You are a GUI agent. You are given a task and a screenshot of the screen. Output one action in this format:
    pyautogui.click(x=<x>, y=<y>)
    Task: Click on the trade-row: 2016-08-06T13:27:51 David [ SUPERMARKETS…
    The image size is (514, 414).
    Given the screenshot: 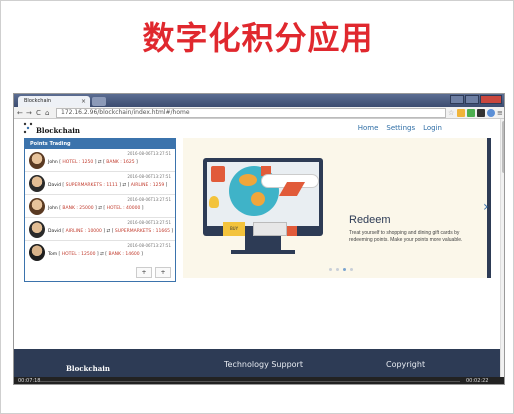 What is the action you would take?
    pyautogui.click(x=100, y=183)
    